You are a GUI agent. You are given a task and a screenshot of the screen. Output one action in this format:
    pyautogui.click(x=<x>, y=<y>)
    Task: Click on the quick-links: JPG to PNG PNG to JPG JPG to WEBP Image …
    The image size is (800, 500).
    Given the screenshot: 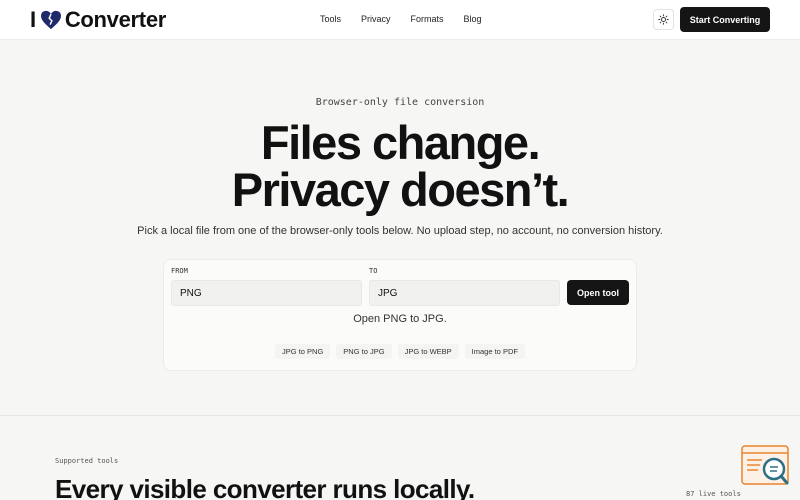 What is the action you would take?
    pyautogui.click(x=400, y=351)
    